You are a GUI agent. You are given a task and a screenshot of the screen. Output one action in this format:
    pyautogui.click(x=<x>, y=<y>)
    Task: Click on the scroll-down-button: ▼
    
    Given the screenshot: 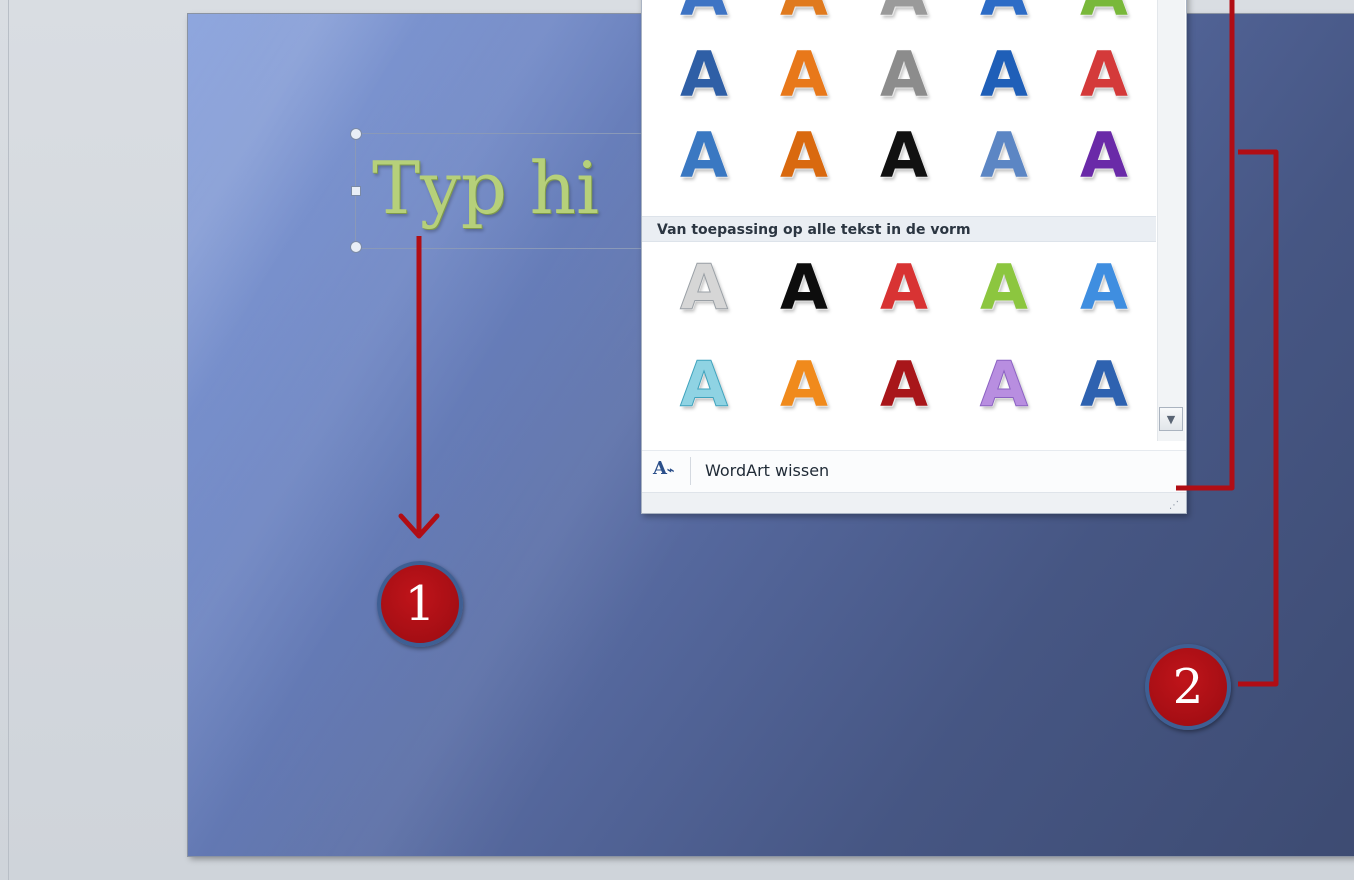 What is the action you would take?
    pyautogui.click(x=1171, y=419)
    